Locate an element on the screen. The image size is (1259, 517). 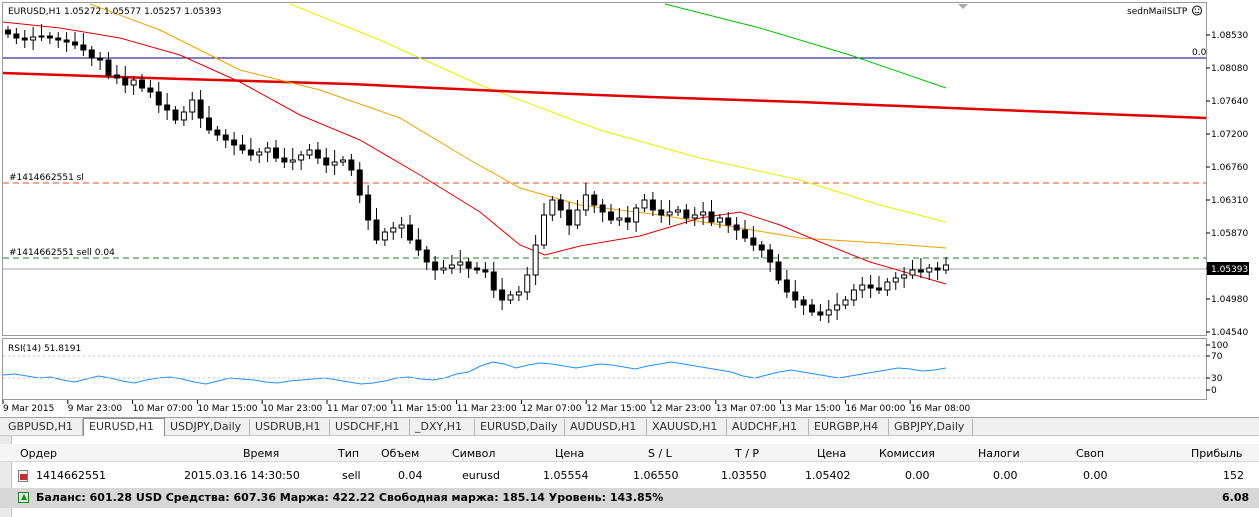
col-type: Тип is located at coordinates (348, 453).